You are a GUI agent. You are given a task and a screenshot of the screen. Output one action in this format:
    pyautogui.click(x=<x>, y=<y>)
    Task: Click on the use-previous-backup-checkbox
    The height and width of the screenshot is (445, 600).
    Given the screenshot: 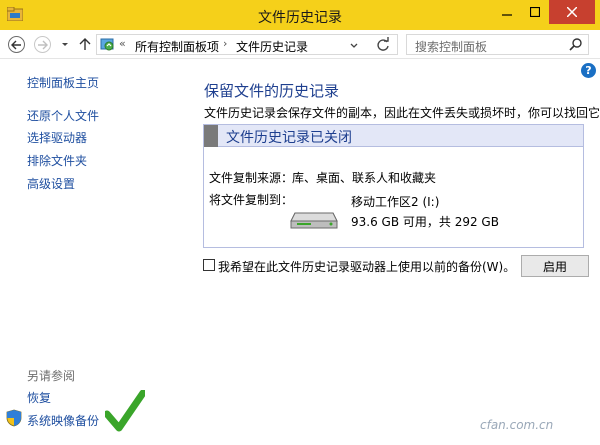 What is the action you would take?
    pyautogui.click(x=209, y=265)
    